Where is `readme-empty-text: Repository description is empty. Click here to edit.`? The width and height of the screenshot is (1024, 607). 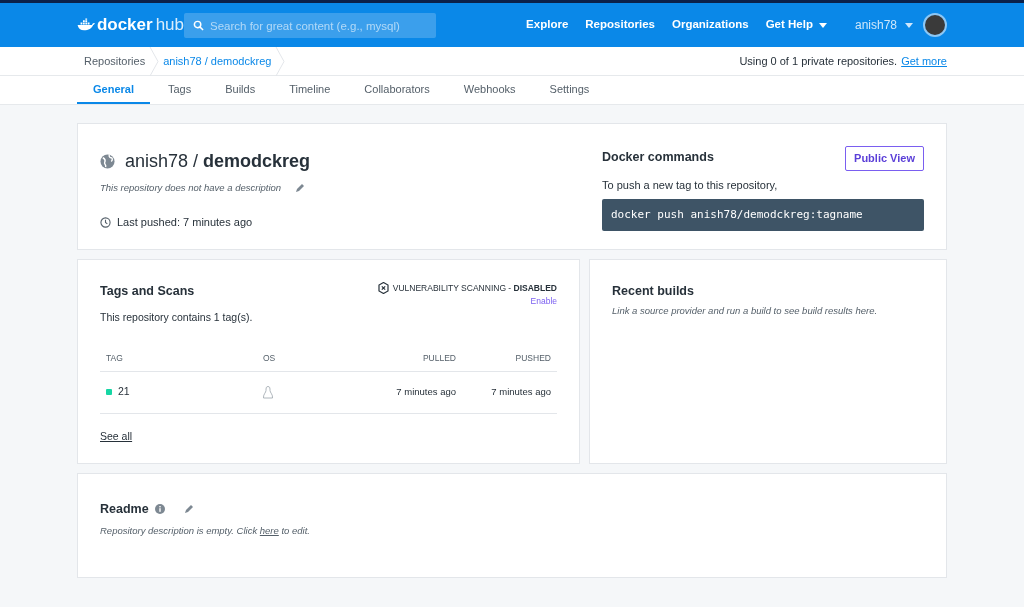 readme-empty-text: Repository description is empty. Click here to edit. is located at coordinates (205, 530).